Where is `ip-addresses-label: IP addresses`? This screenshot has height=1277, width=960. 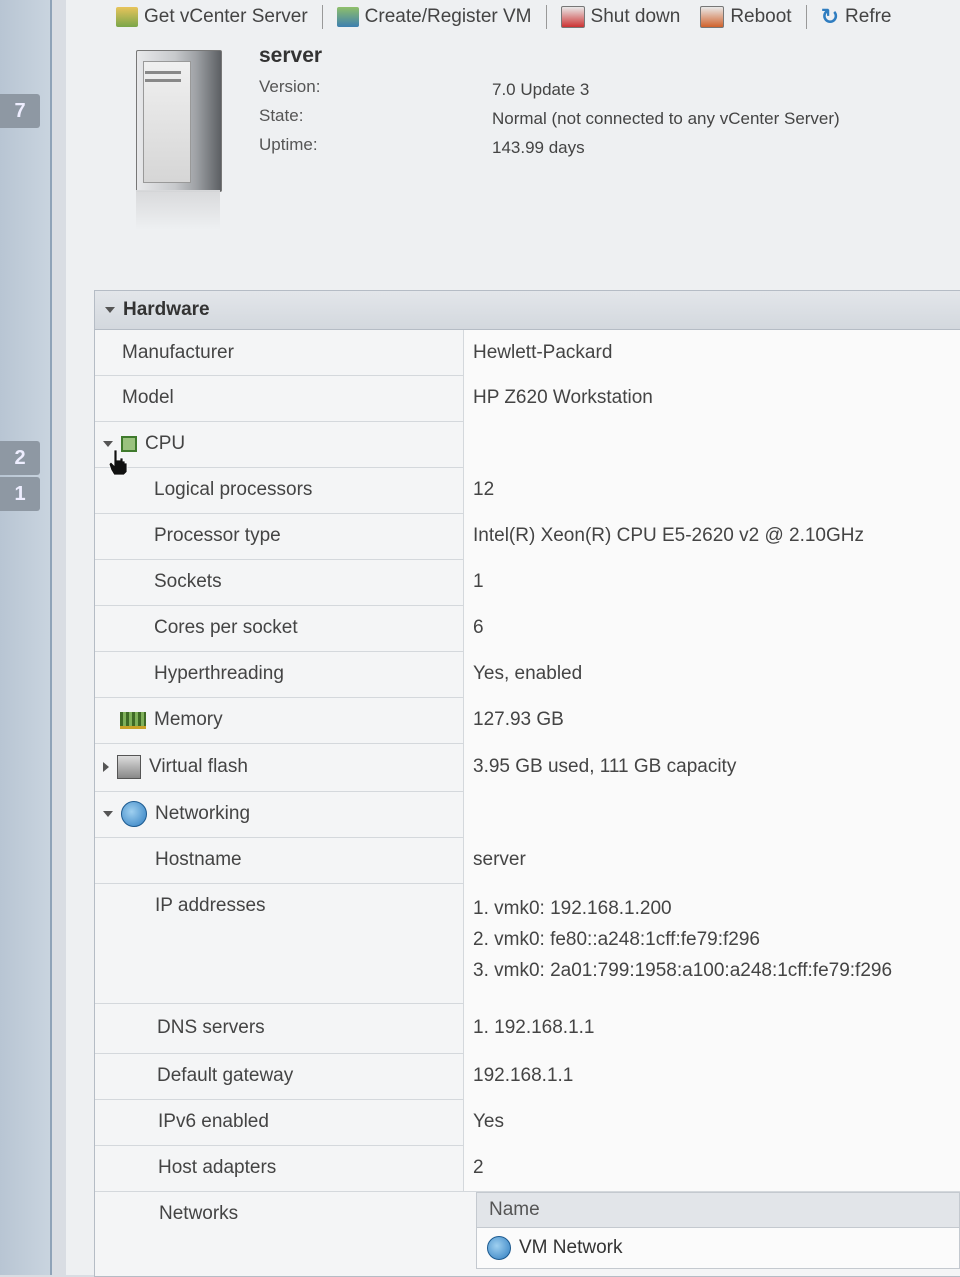 ip-addresses-label: IP addresses is located at coordinates (210, 905).